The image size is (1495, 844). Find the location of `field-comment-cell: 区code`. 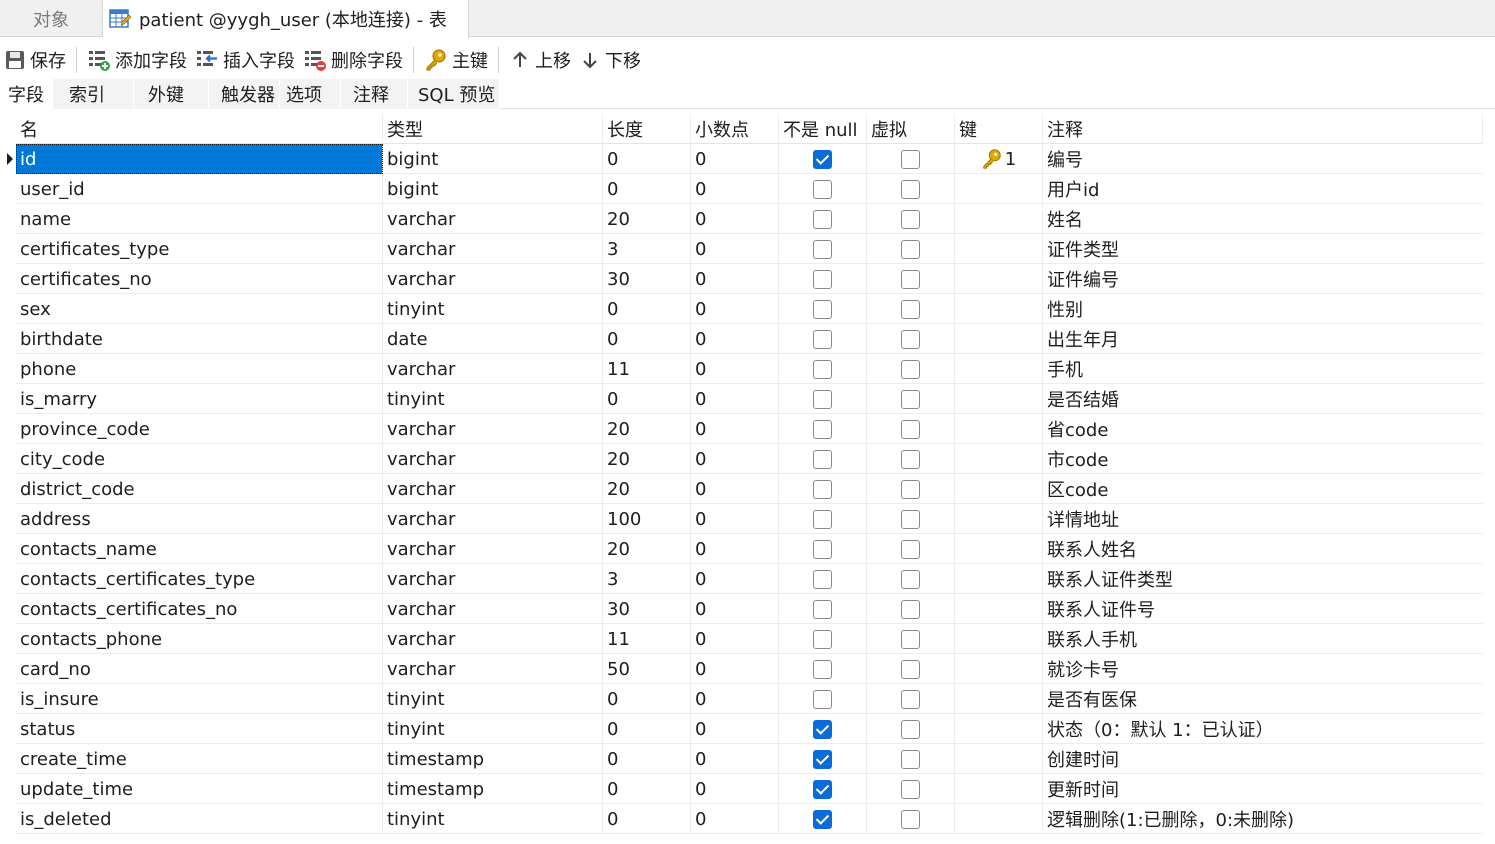

field-comment-cell: 区code is located at coordinates (1263, 489).